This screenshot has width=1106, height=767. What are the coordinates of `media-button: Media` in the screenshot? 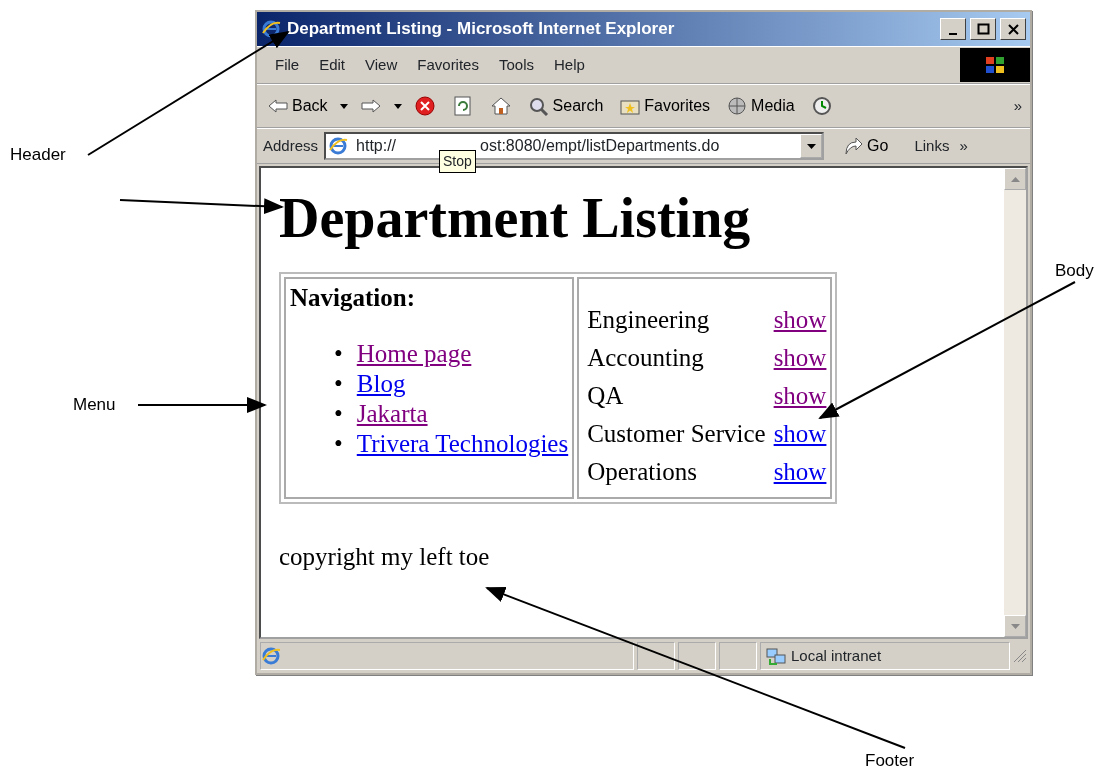 It's located at (760, 106).